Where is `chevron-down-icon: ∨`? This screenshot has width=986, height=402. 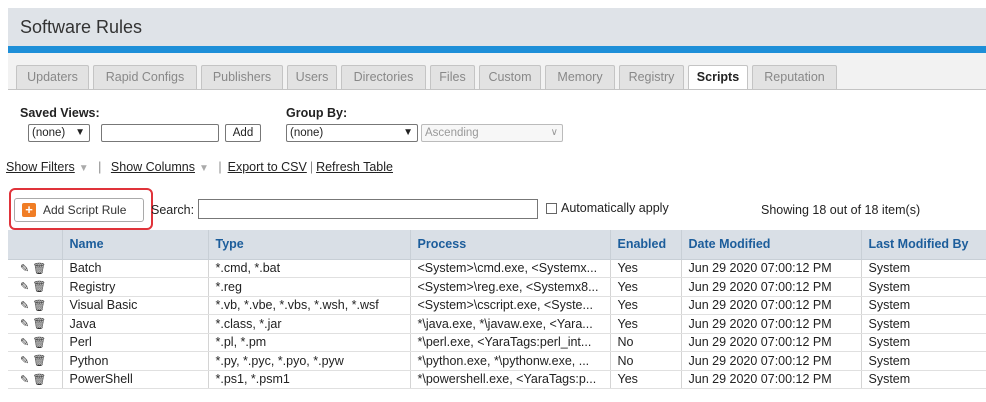 chevron-down-icon: ∨ is located at coordinates (554, 132).